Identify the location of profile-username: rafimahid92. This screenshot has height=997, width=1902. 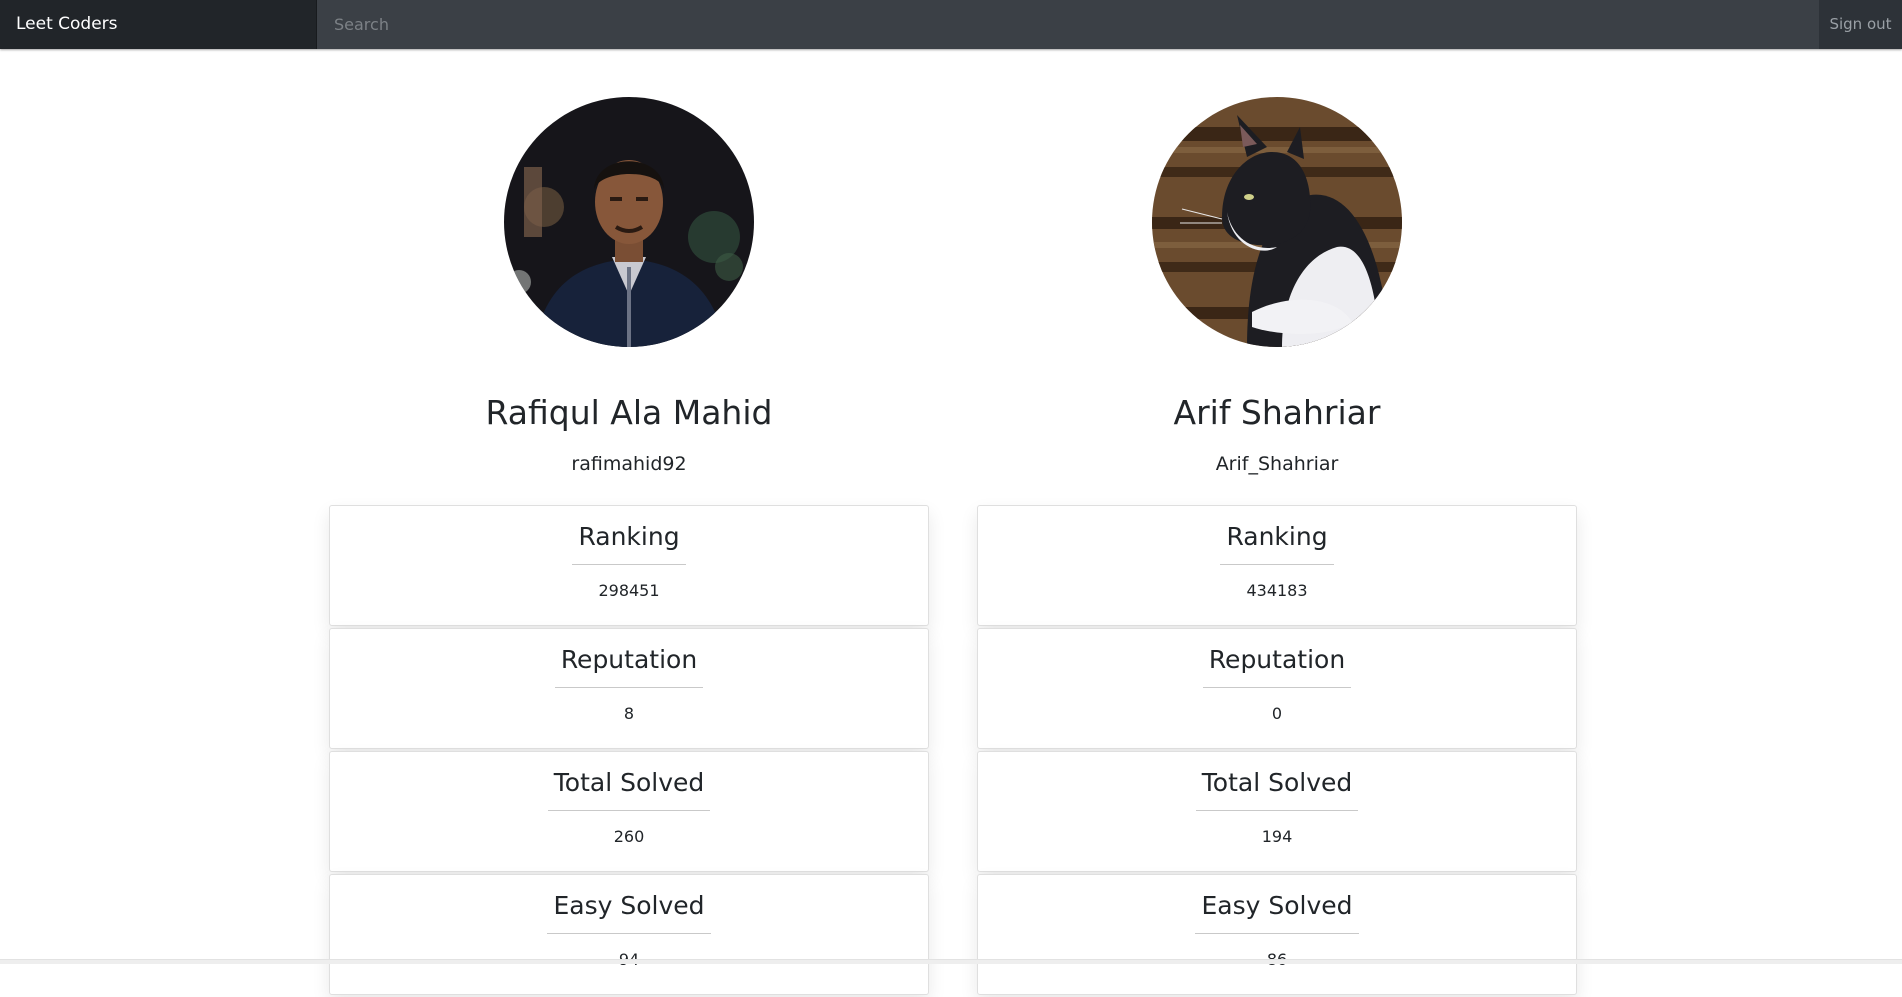
(629, 464).